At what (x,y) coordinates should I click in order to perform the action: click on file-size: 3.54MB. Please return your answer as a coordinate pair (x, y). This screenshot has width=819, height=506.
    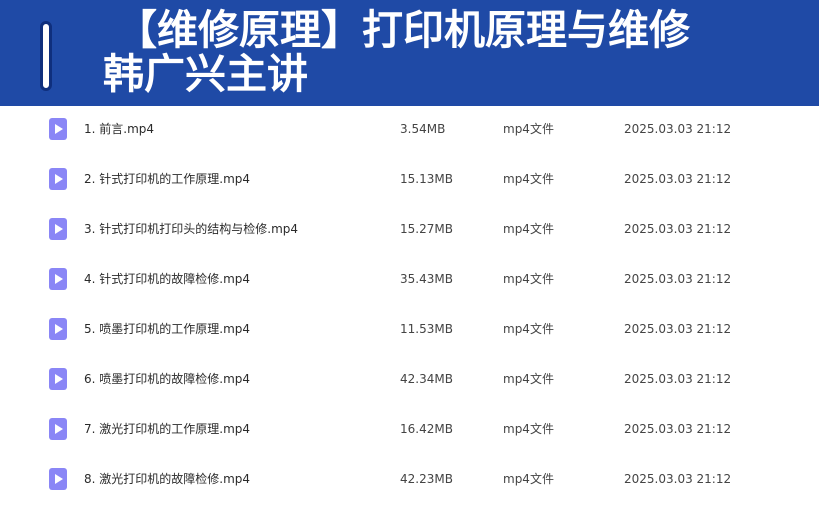
    Looking at the image, I should click on (423, 129).